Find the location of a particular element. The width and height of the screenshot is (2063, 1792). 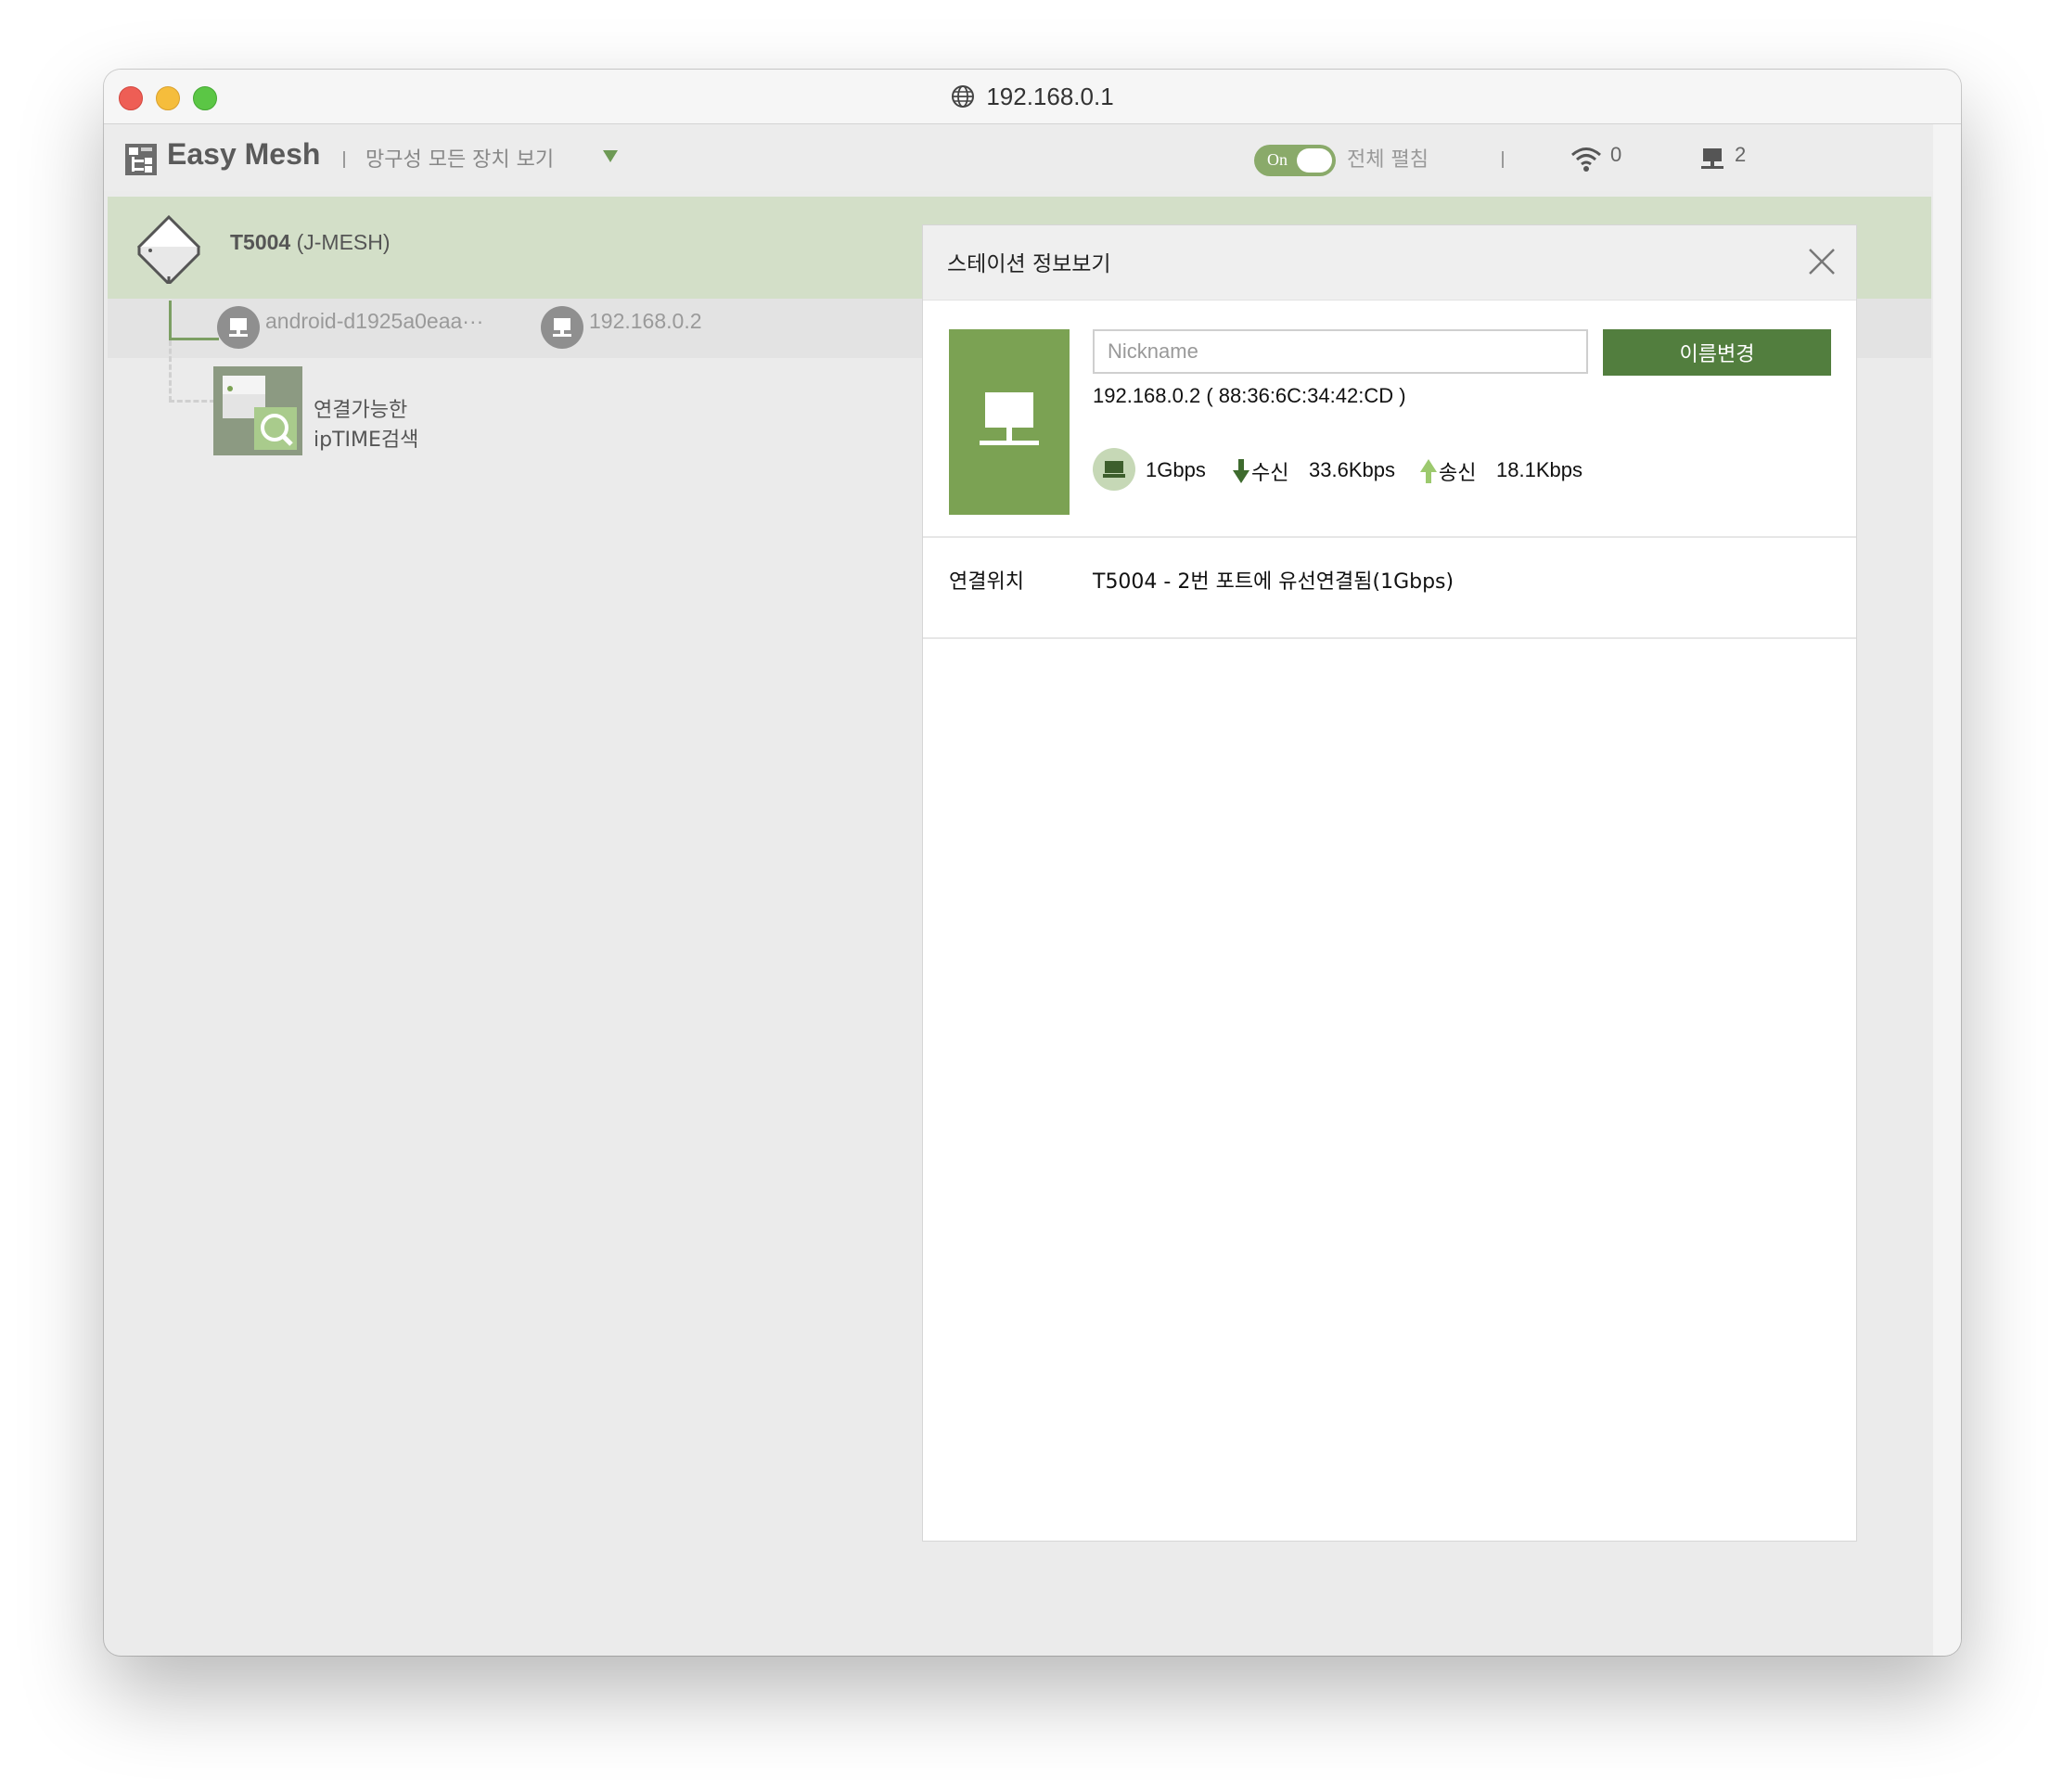

router-alias: (J-MESH) is located at coordinates (343, 242).